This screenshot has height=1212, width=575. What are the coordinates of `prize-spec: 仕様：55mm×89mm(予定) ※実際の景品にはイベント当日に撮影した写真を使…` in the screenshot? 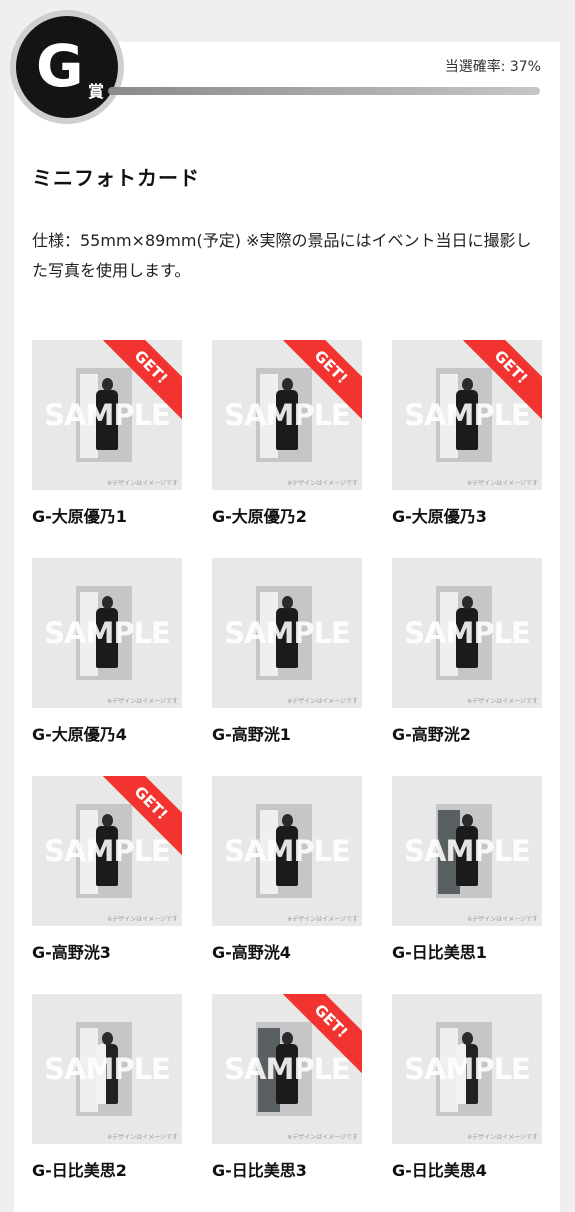 It's located at (282, 255).